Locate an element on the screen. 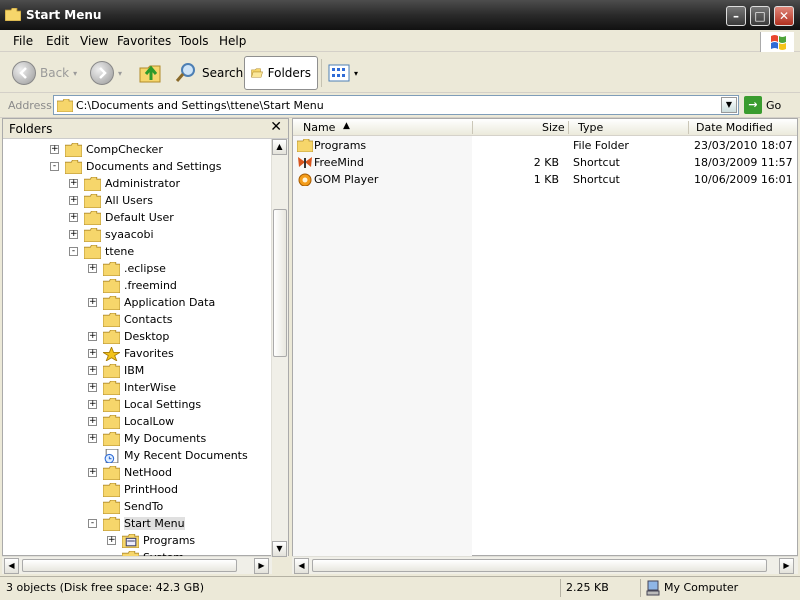 This screenshot has height=600, width=800. go-button: → Go is located at coordinates (762, 105).